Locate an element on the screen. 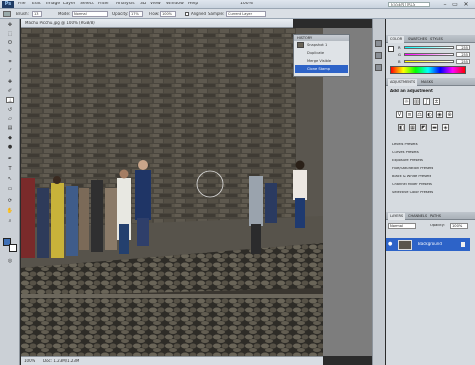 This screenshot has height=365, width=475. pen-tool-icon: ✒ is located at coordinates (10, 159).